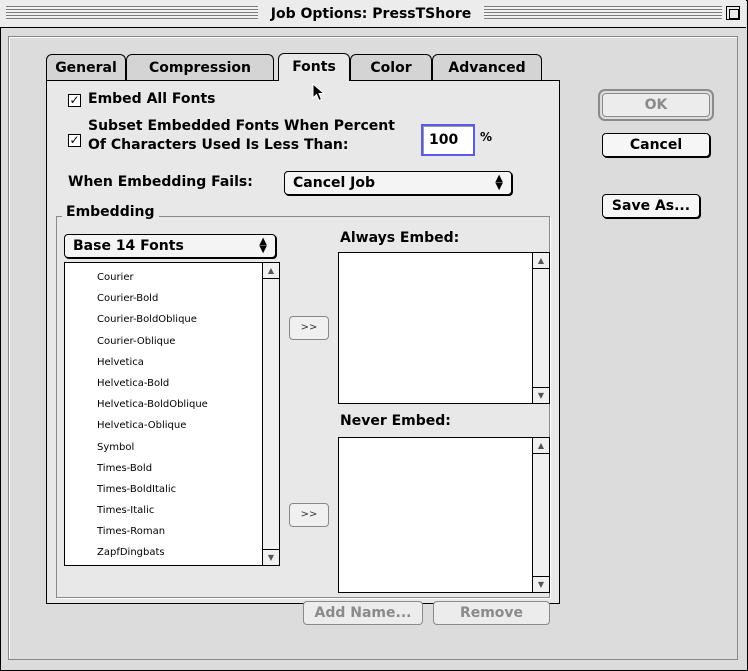  What do you see at coordinates (179, 552) in the screenshot?
I see `list-item: ZapfDingbats` at bounding box center [179, 552].